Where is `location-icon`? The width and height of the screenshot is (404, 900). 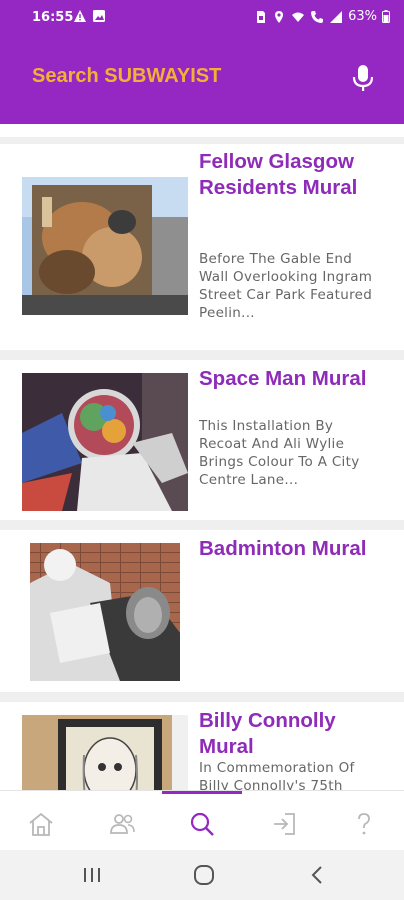 location-icon is located at coordinates (279, 16).